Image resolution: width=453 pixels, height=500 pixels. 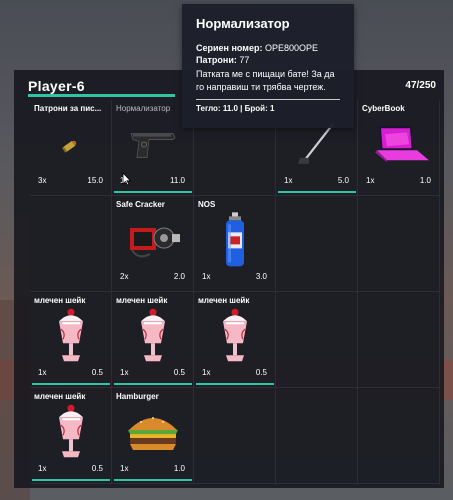 What do you see at coordinates (42, 180) in the screenshot?
I see `slot-count: 3x` at bounding box center [42, 180].